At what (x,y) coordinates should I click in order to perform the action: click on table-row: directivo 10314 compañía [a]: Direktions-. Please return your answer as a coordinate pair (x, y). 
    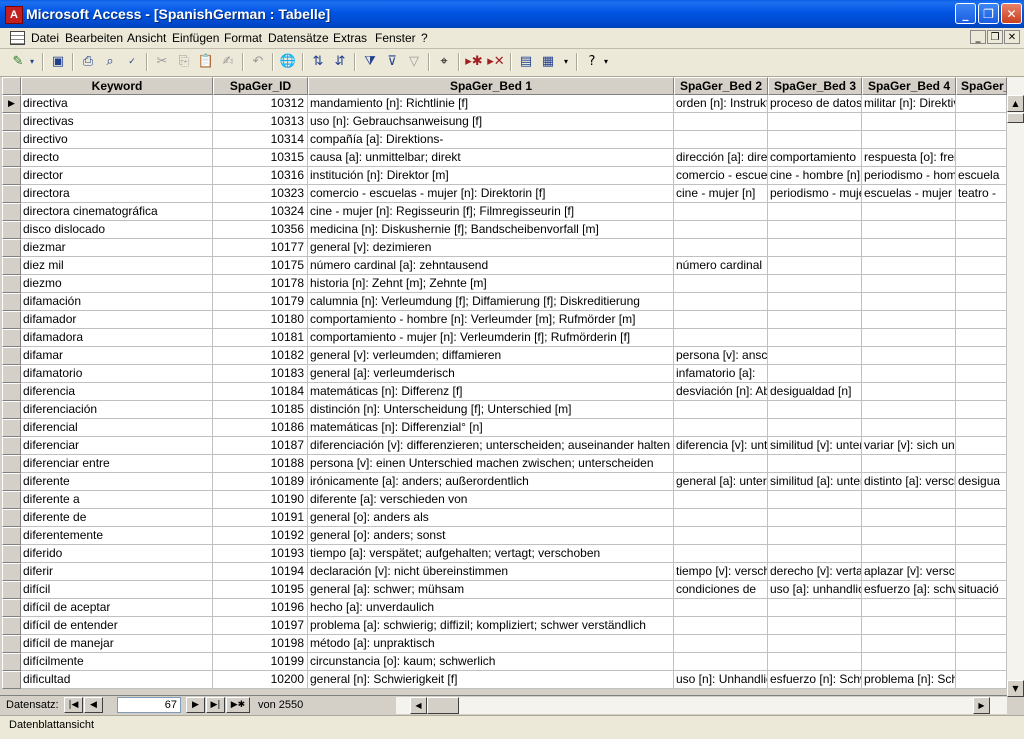
    Looking at the image, I should click on (504, 140).